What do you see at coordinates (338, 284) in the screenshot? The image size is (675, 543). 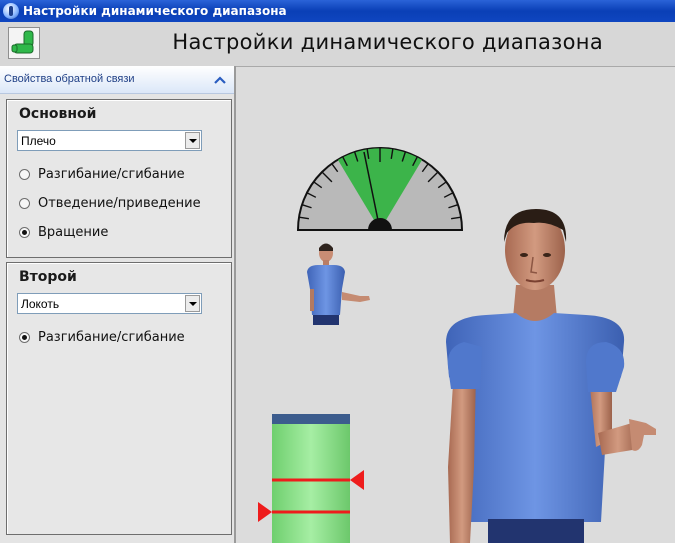 I see `small-avatar-figure` at bounding box center [338, 284].